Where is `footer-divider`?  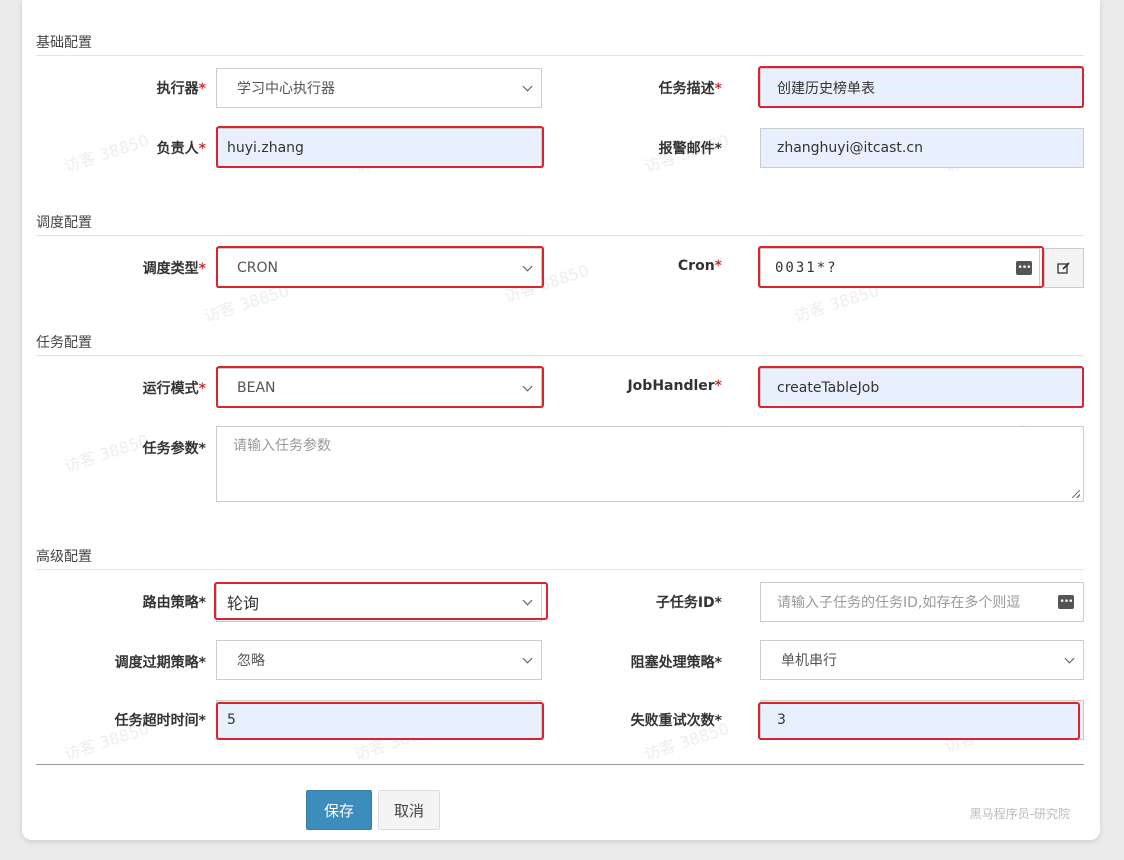 footer-divider is located at coordinates (560, 764).